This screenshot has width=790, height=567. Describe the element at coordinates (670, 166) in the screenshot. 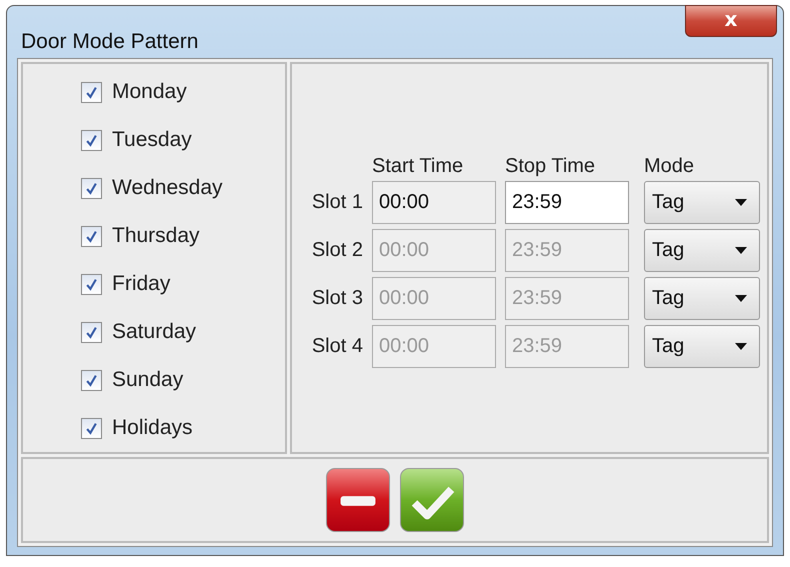

I see `column-header: Mode` at that location.